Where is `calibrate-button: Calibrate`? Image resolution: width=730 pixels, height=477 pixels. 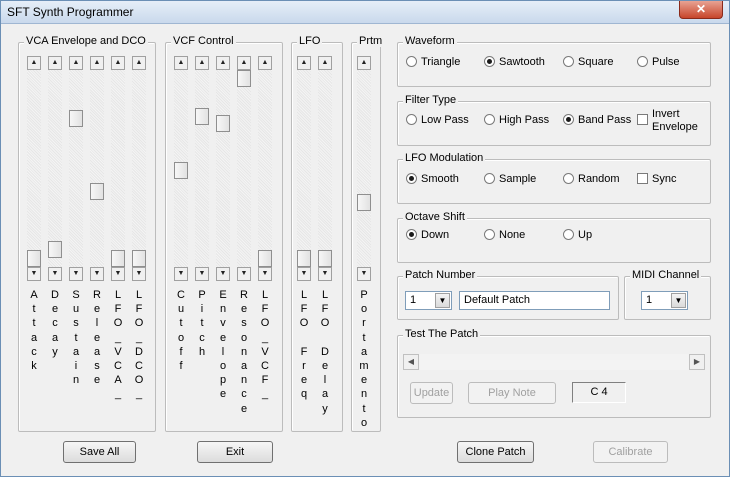
calibrate-button: Calibrate is located at coordinates (630, 452).